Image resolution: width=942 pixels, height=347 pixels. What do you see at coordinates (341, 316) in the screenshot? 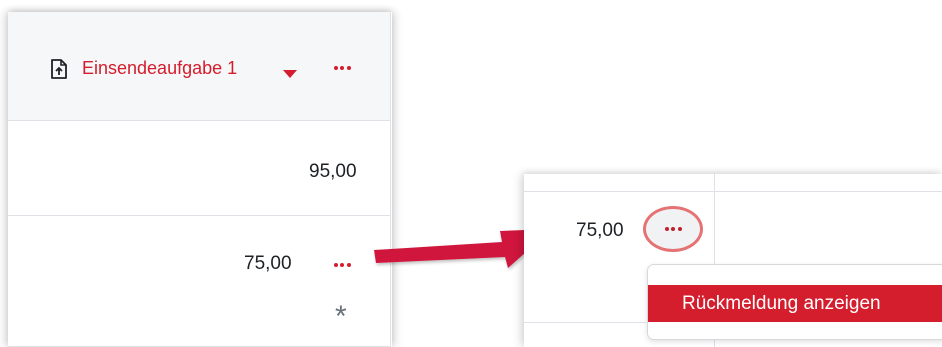
I see `overridden-asterisk: *` at bounding box center [341, 316].